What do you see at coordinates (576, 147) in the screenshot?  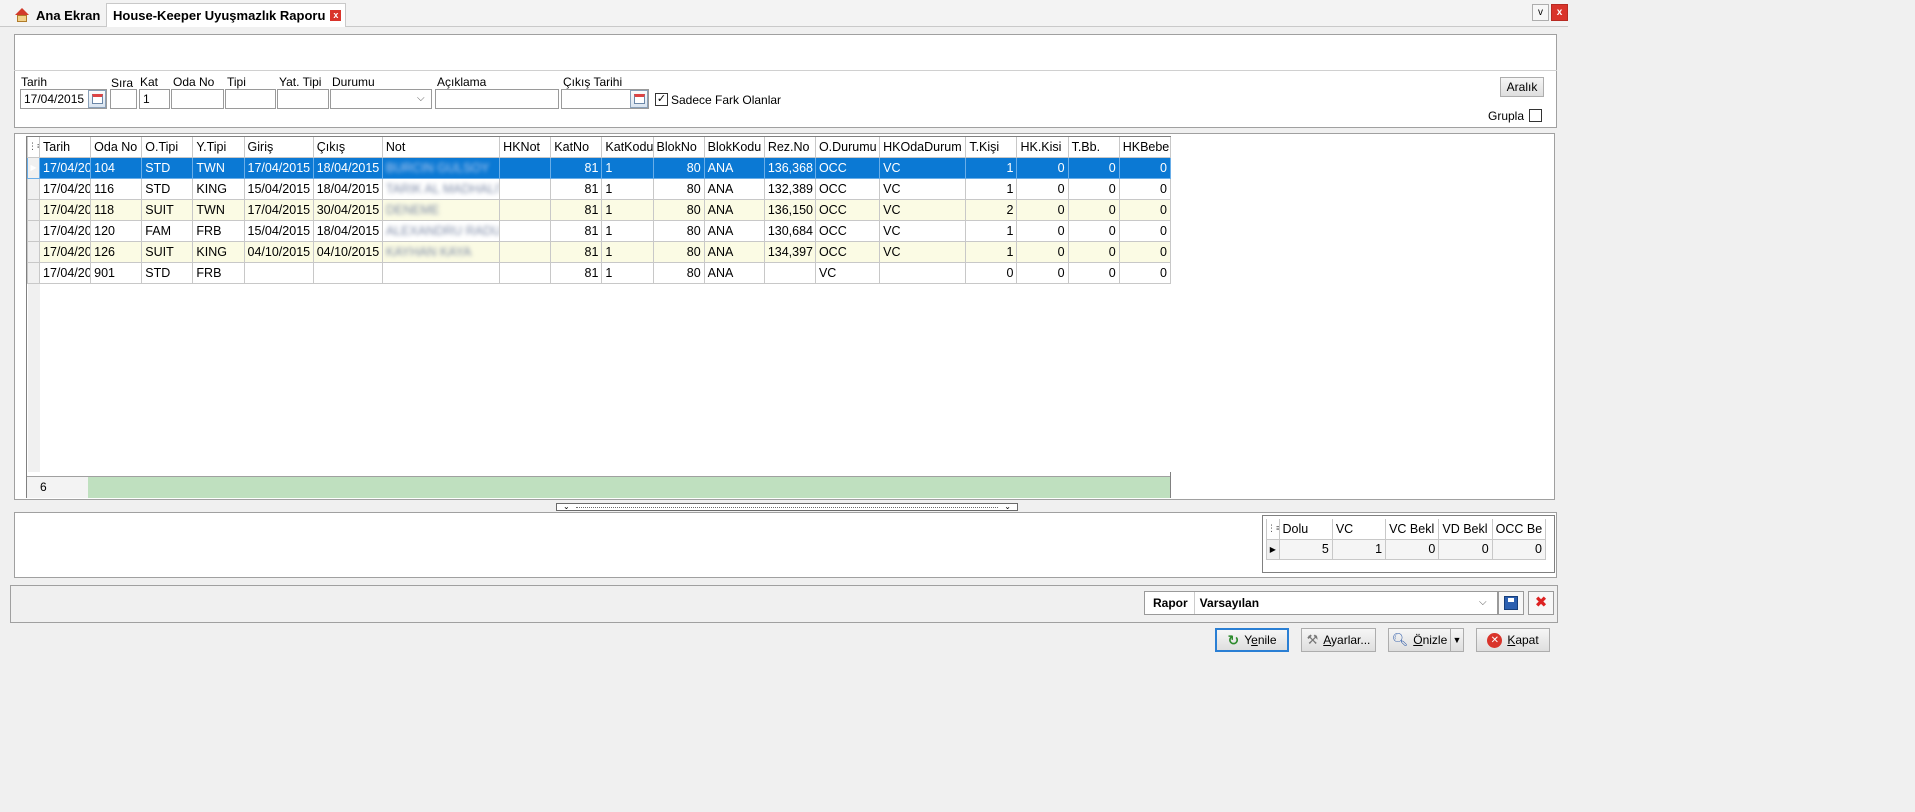 I see `col-header: KatNo` at bounding box center [576, 147].